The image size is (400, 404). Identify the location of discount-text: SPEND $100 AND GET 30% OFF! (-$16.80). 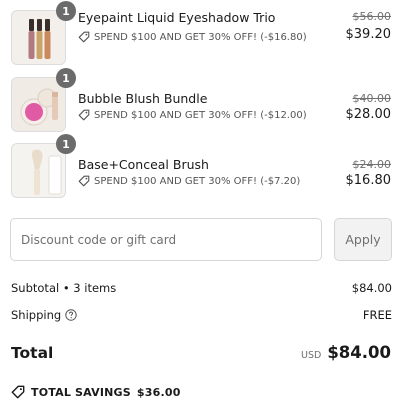
(200, 37).